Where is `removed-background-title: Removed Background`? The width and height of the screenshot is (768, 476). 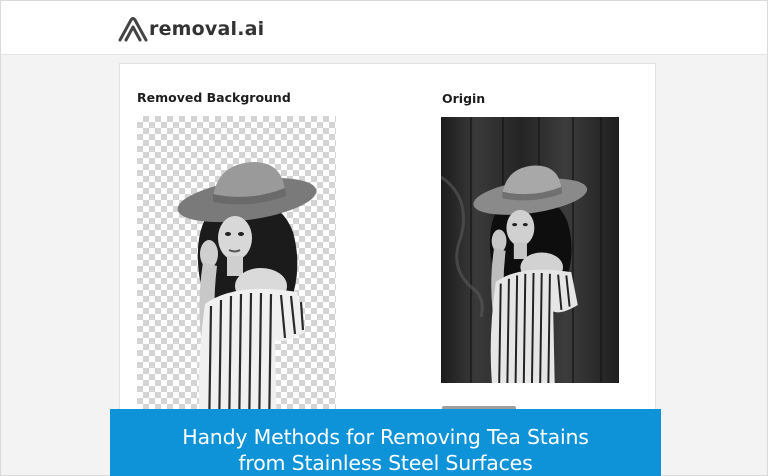
removed-background-title: Removed Background is located at coordinates (214, 97).